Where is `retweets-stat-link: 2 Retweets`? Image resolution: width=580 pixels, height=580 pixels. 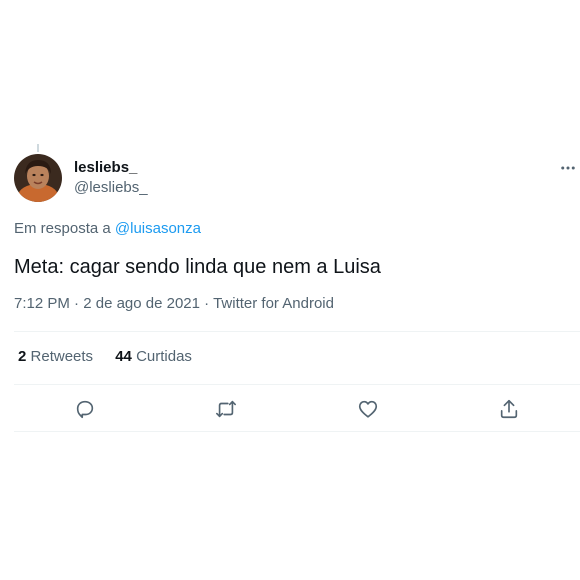
retweets-stat-link: 2 Retweets is located at coordinates (55, 357).